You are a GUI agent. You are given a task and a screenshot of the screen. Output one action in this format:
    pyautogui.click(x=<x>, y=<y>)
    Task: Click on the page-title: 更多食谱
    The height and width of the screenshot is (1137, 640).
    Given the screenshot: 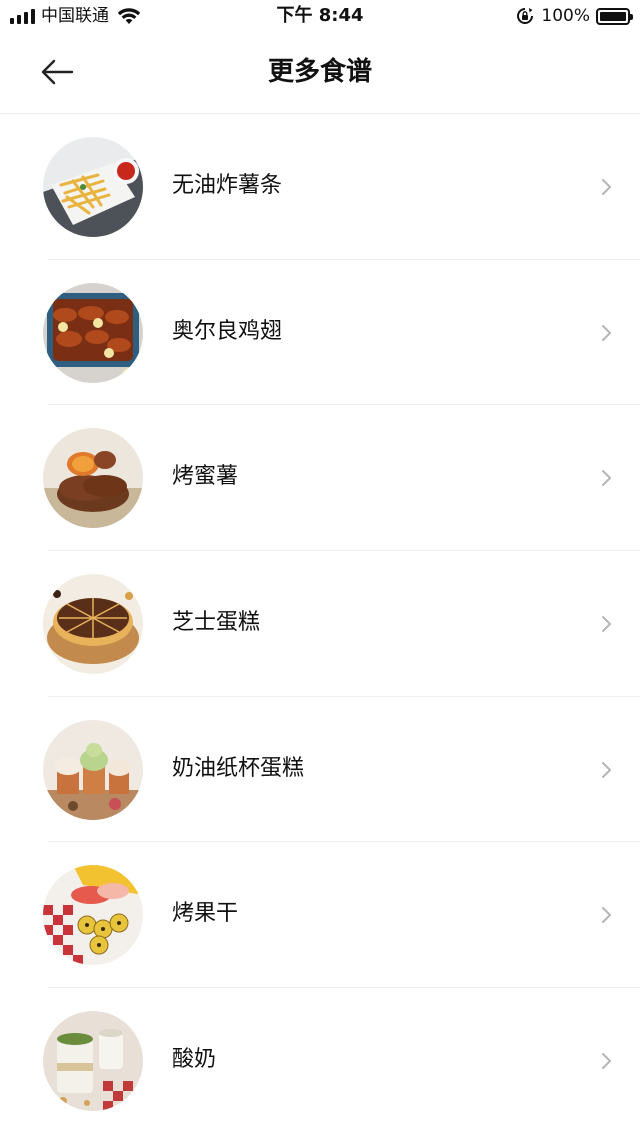 What is the action you would take?
    pyautogui.click(x=319, y=72)
    